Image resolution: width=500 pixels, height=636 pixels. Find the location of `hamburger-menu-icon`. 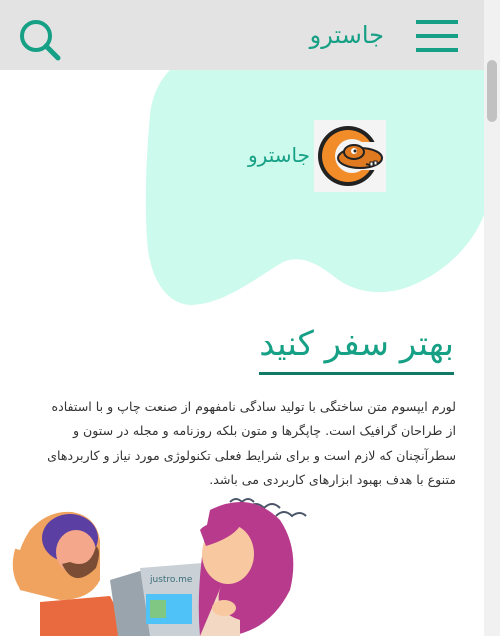

hamburger-menu-icon is located at coordinates (437, 36).